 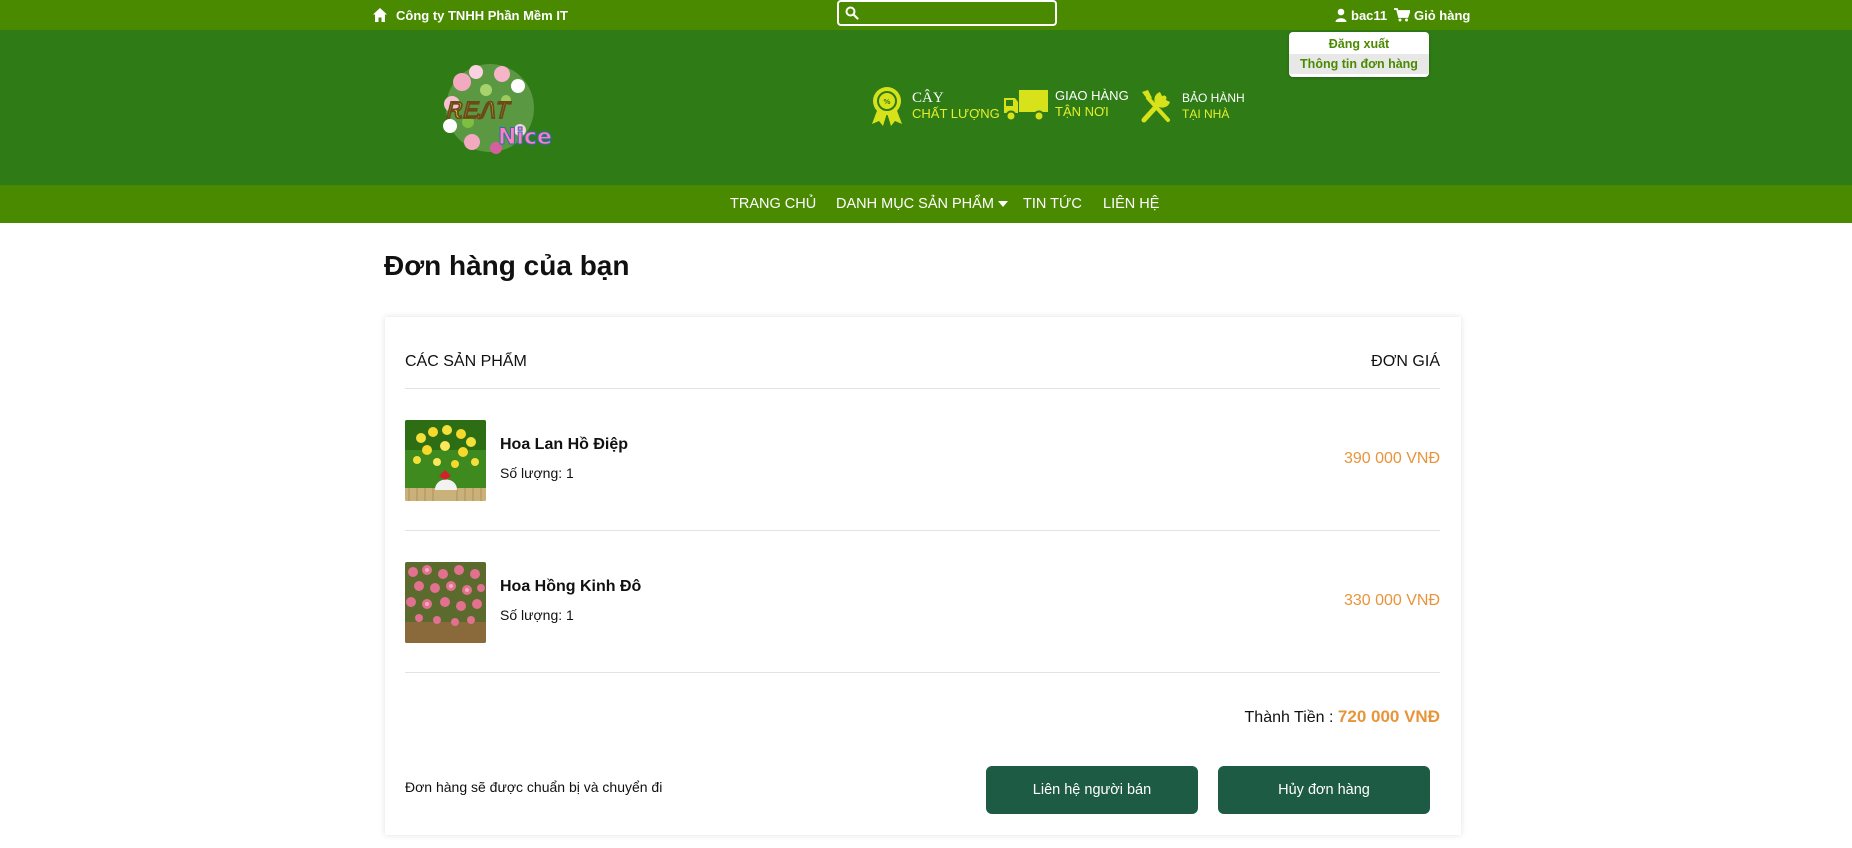 What do you see at coordinates (564, 445) in the screenshot?
I see `product-name: Hoa Lan Hồ Điệp` at bounding box center [564, 445].